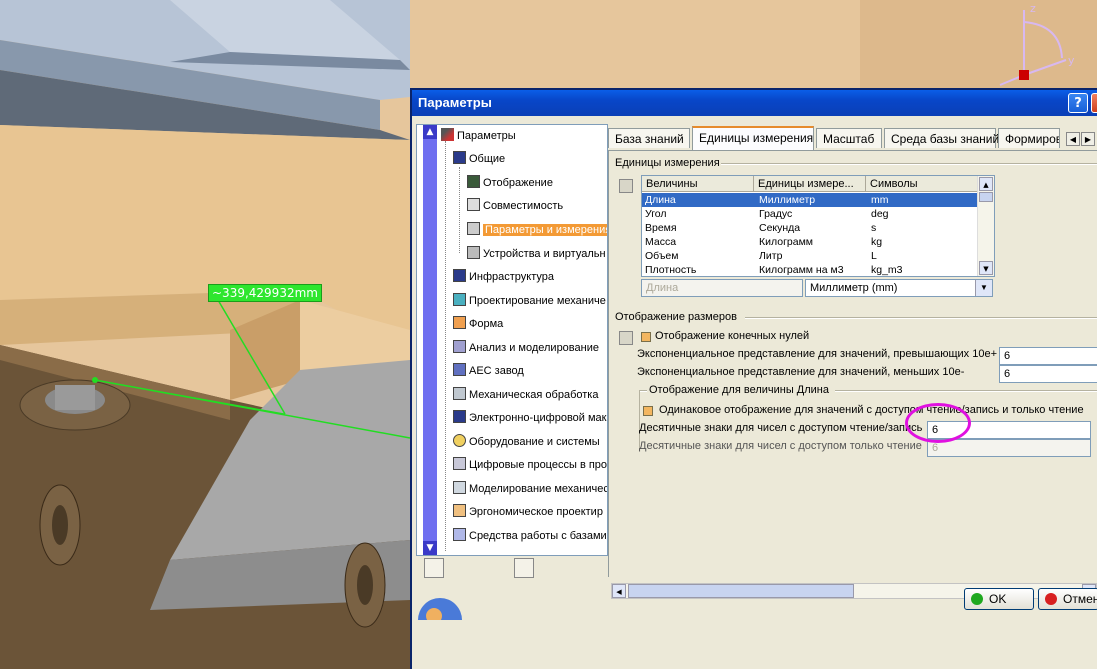  Describe the element at coordinates (810, 256) in the screenshot. I see `table-row: Объем Литр L` at that location.